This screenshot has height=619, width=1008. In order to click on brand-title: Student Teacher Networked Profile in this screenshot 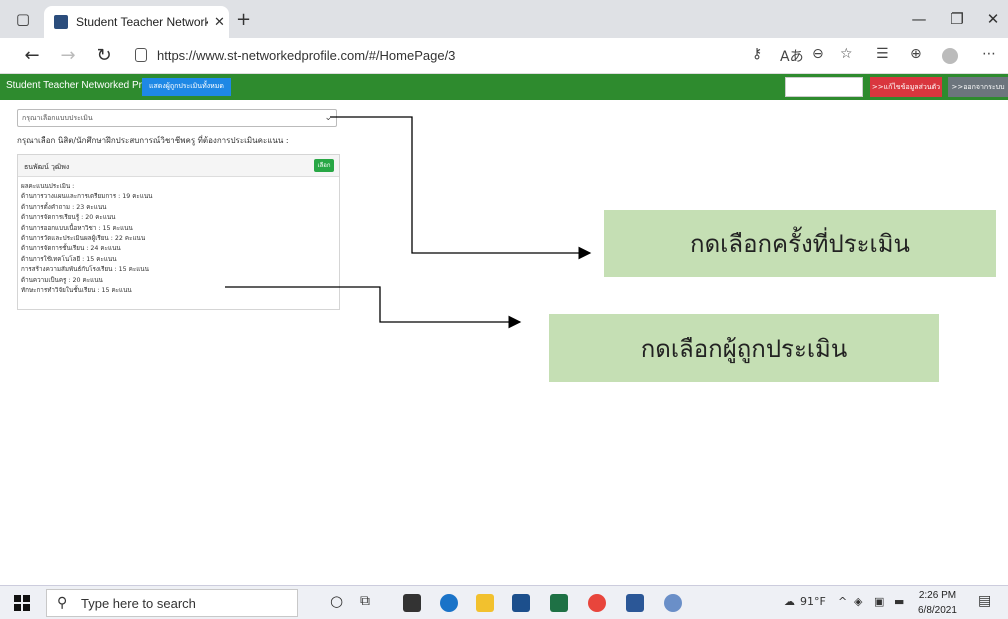, I will do `click(83, 85)`.